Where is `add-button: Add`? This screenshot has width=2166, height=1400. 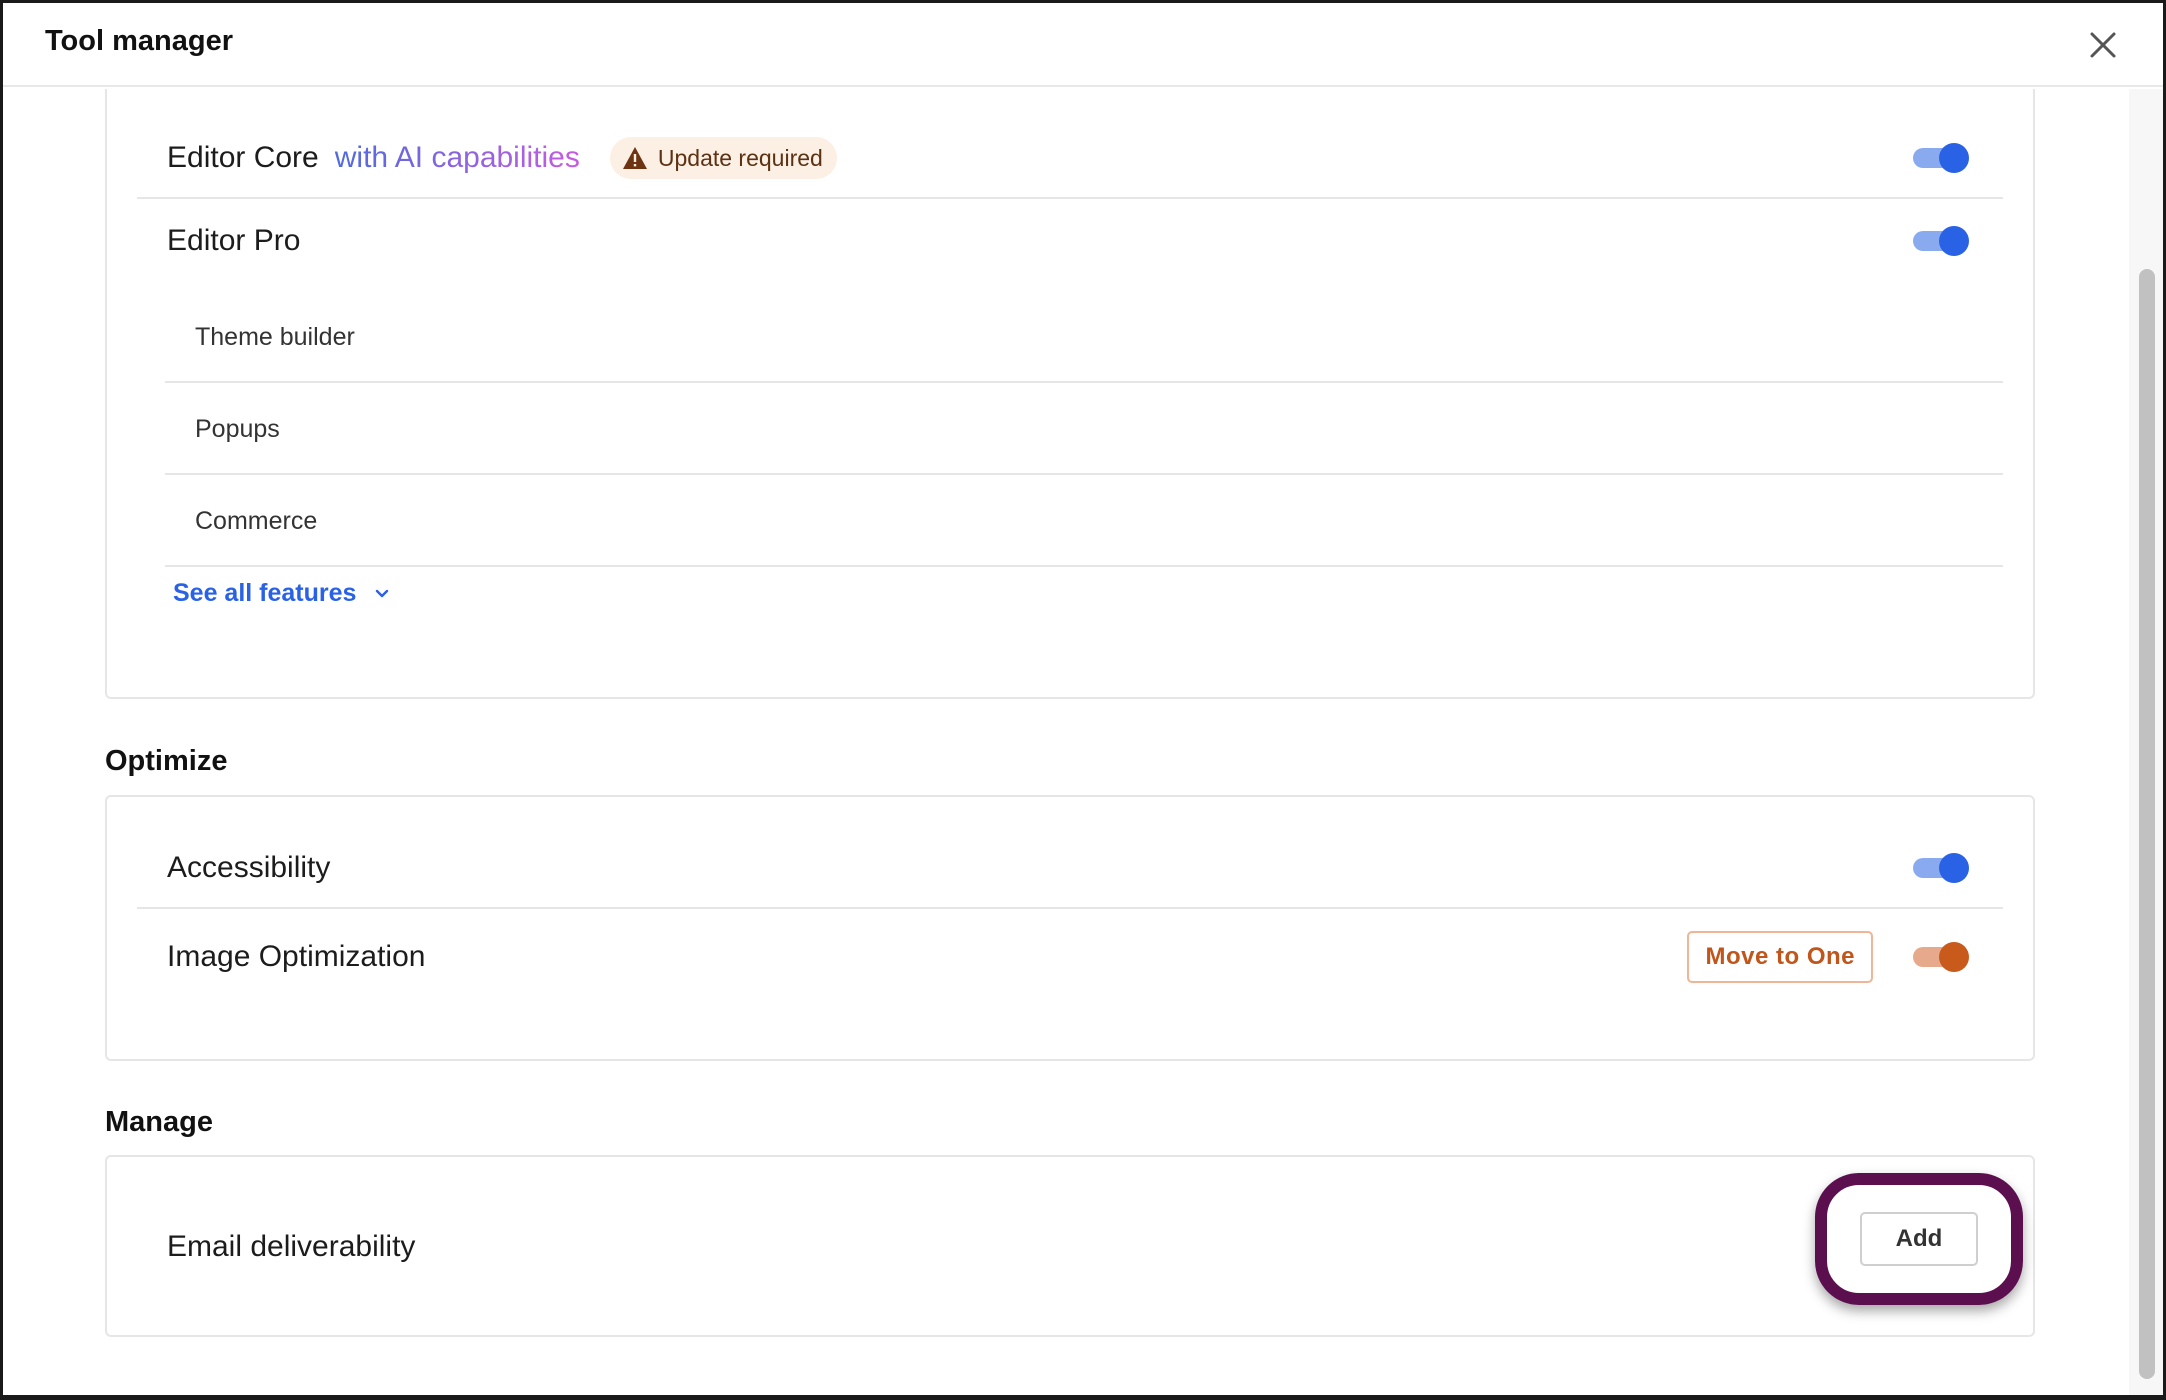
add-button: Add is located at coordinates (1919, 1239).